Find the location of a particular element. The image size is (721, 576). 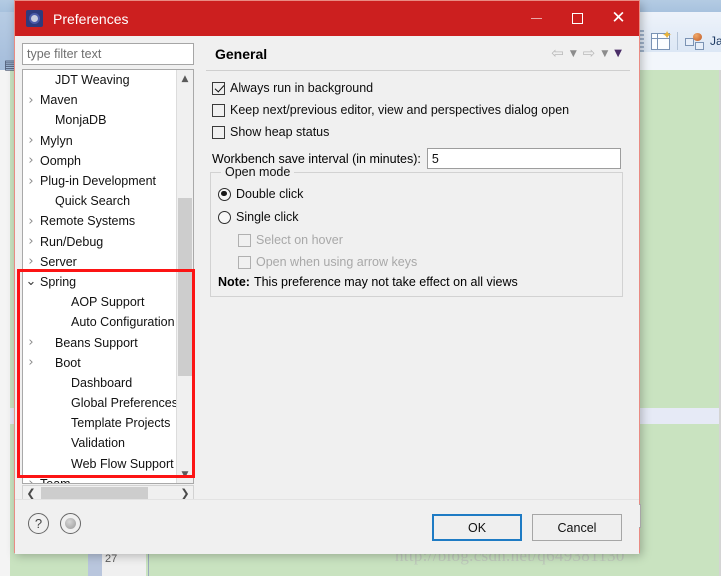

radio-row-single-click: Single click is located at coordinates (258, 217).